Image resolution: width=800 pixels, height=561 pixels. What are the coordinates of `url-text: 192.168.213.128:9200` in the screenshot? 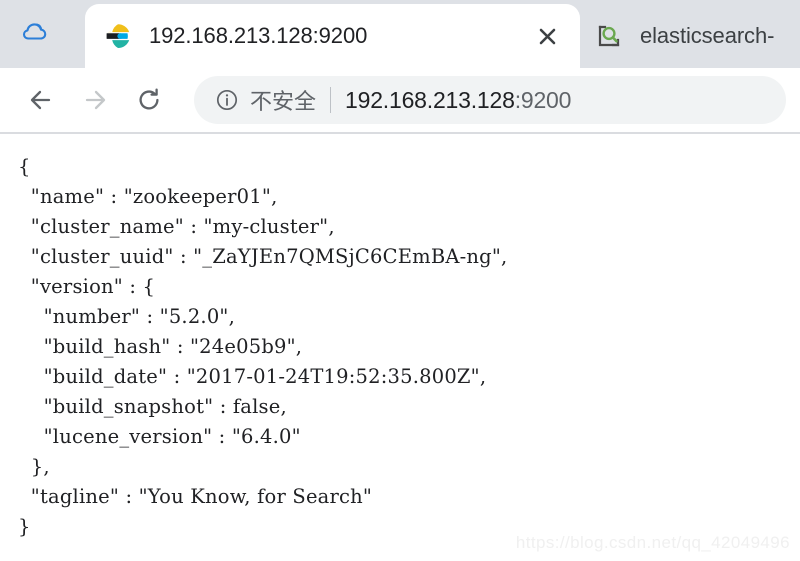 It's located at (458, 100).